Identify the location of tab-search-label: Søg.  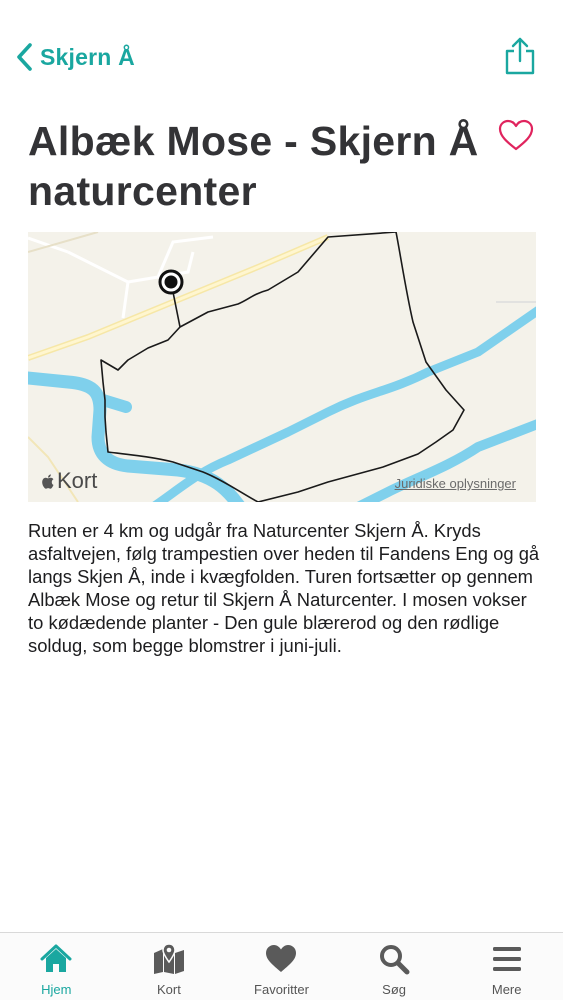
(394, 989).